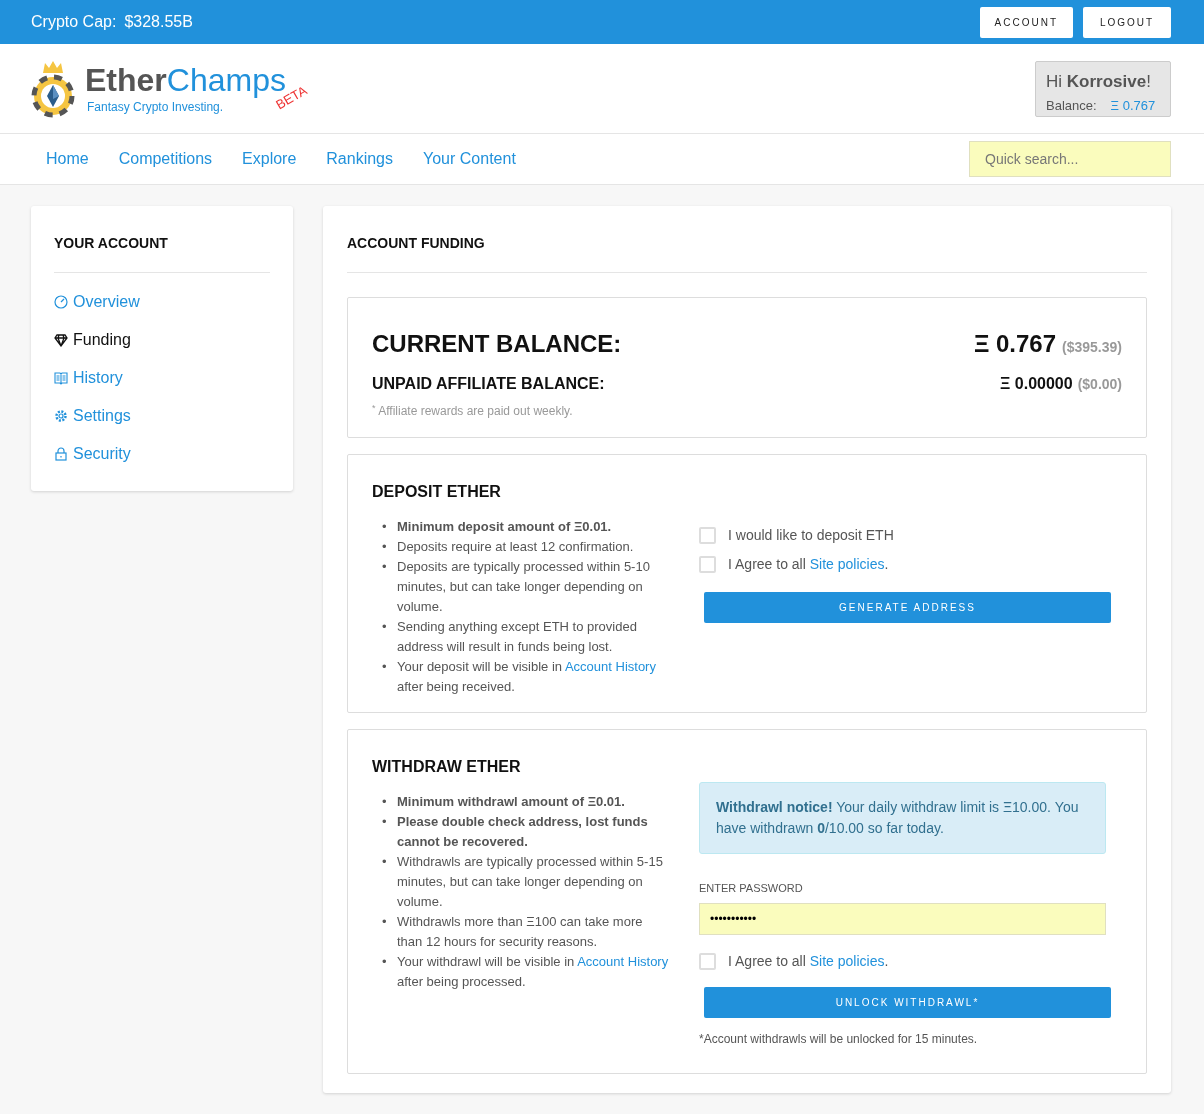  Describe the element at coordinates (751, 888) in the screenshot. I see `password-label: ENTER PASSWORD` at that location.